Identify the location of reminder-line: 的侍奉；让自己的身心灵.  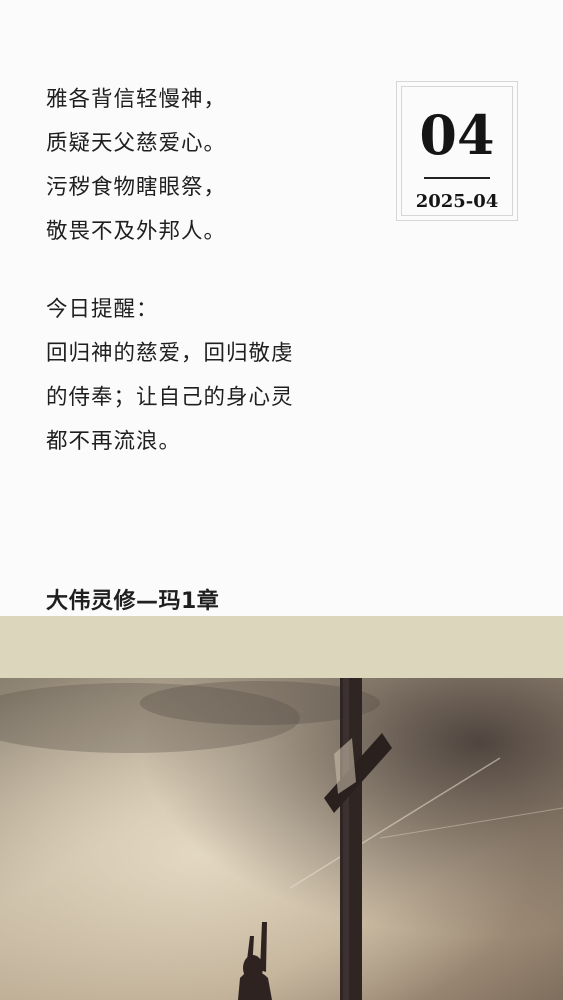
(170, 397).